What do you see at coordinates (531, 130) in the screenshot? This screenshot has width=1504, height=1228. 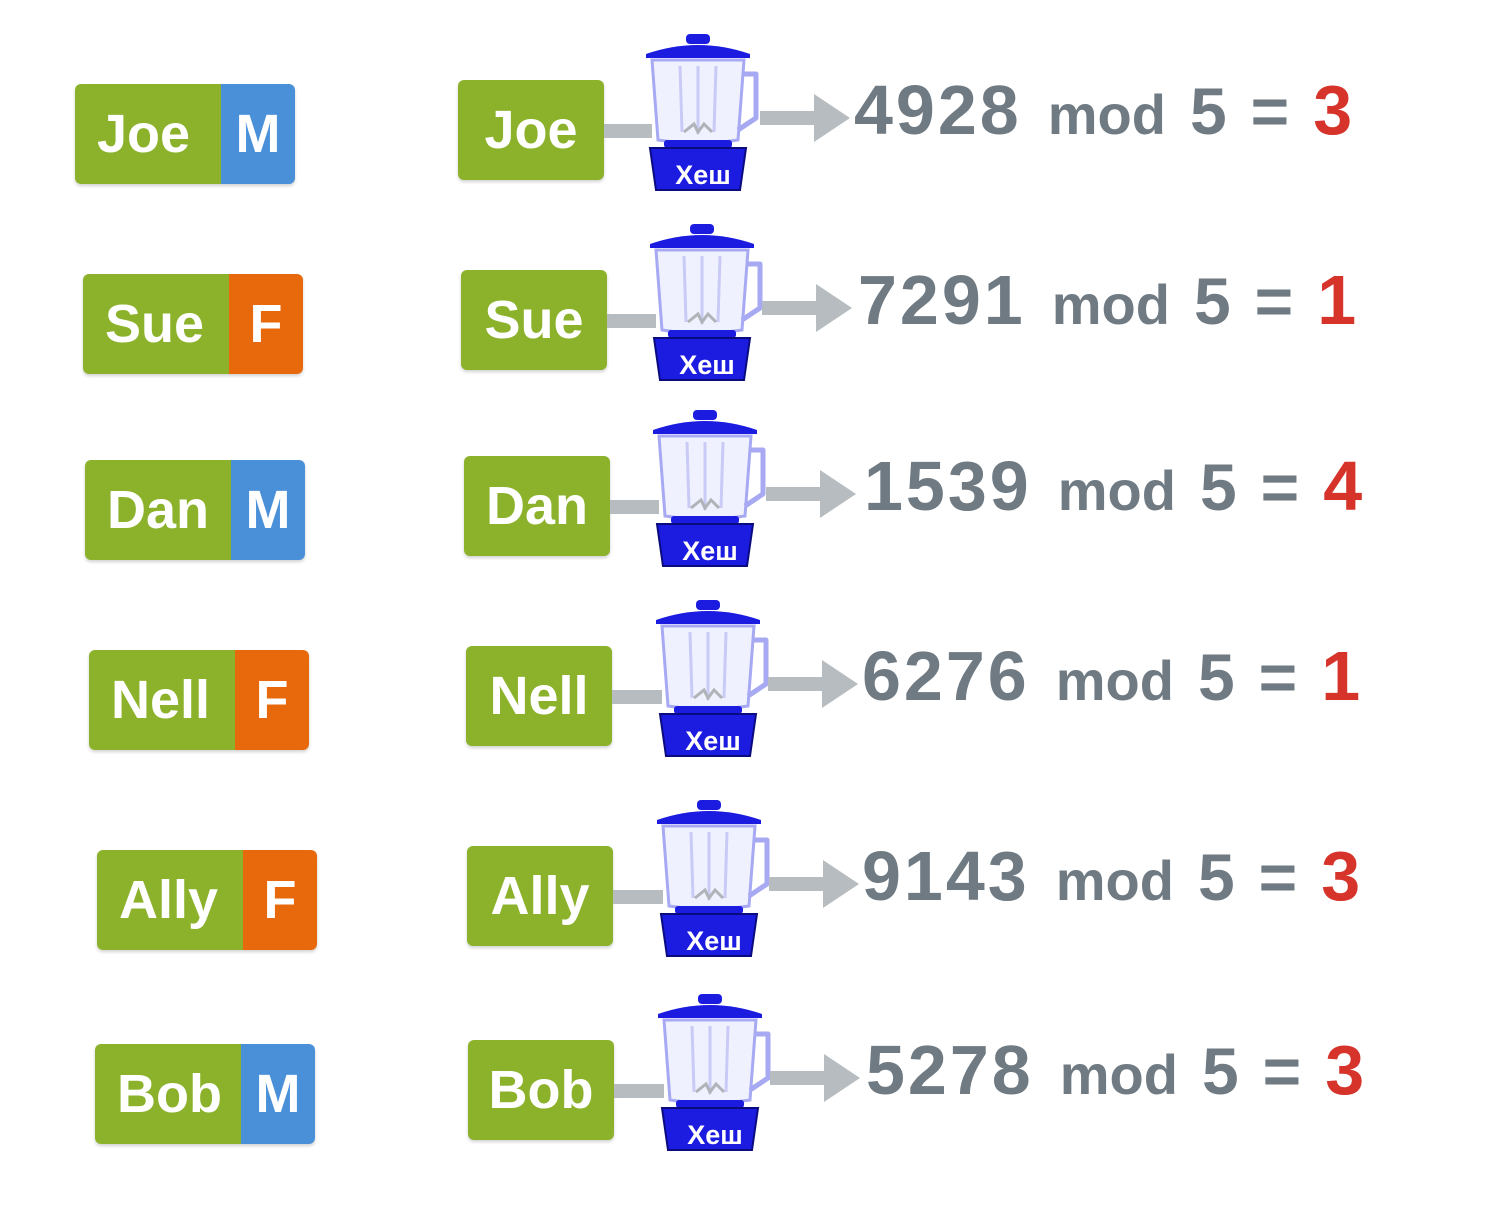 I see `hash-key: Joe` at bounding box center [531, 130].